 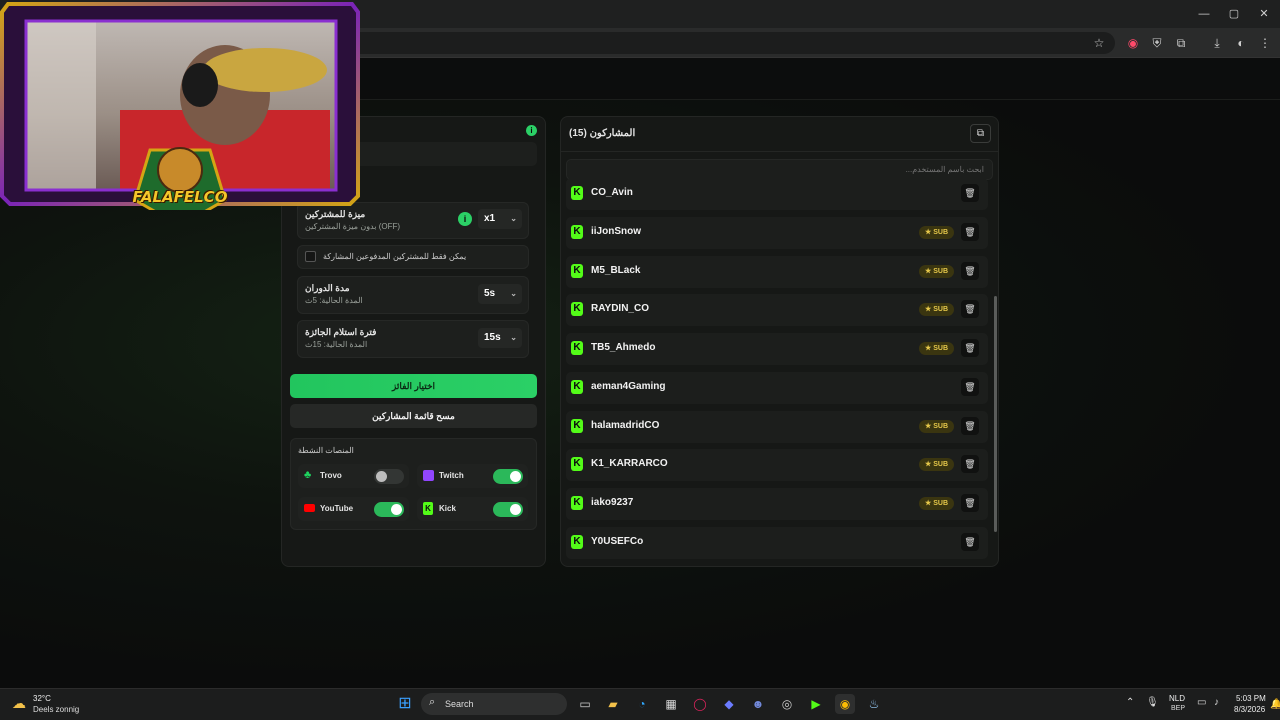 I want to click on youtube-toggle, so click(x=389, y=509).